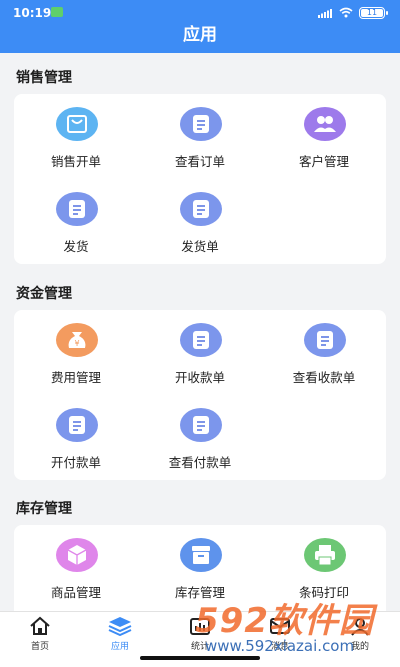 This screenshot has width=400, height=667. I want to click on app-label: 发货单, so click(200, 246).